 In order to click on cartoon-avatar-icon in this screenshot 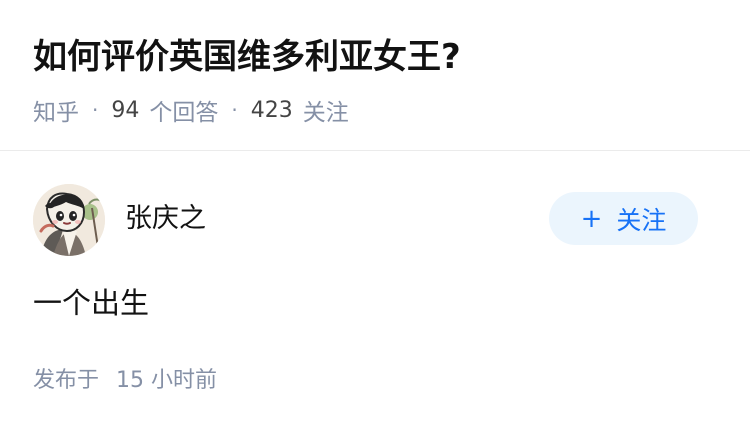, I will do `click(69, 220)`.